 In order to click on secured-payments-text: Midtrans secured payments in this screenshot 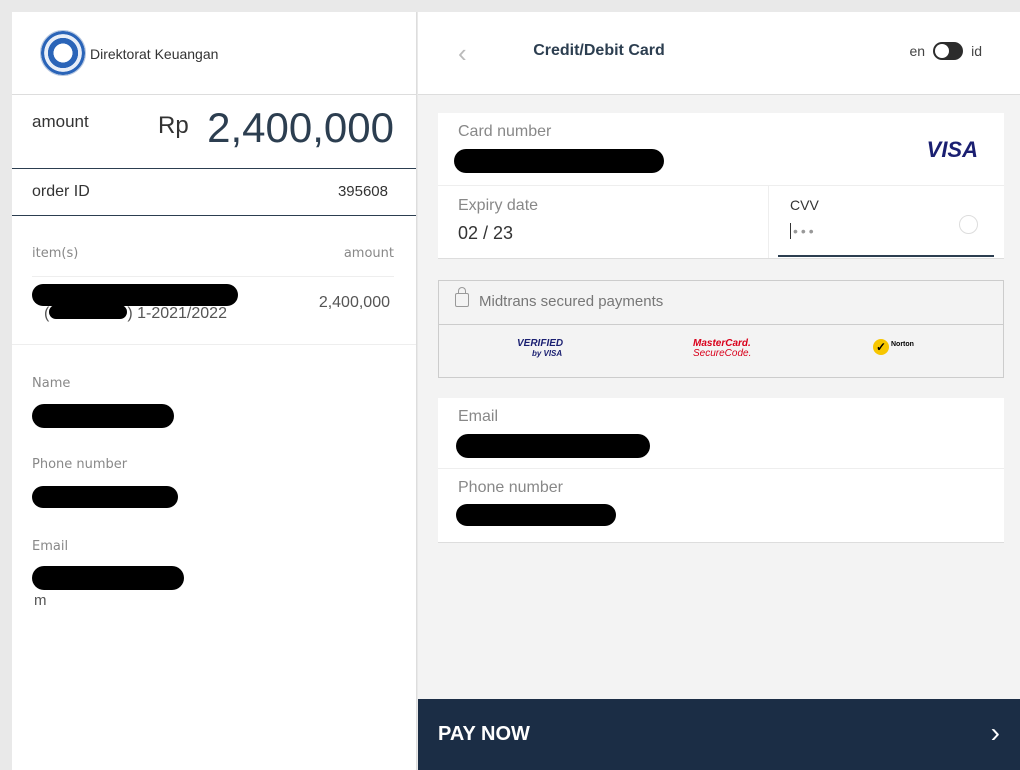, I will do `click(571, 301)`.